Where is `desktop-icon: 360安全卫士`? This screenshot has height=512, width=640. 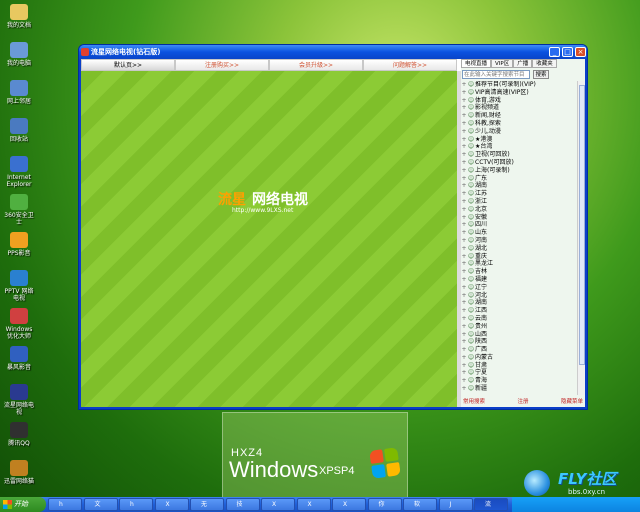 desktop-icon: 360安全卫士 is located at coordinates (19, 210).